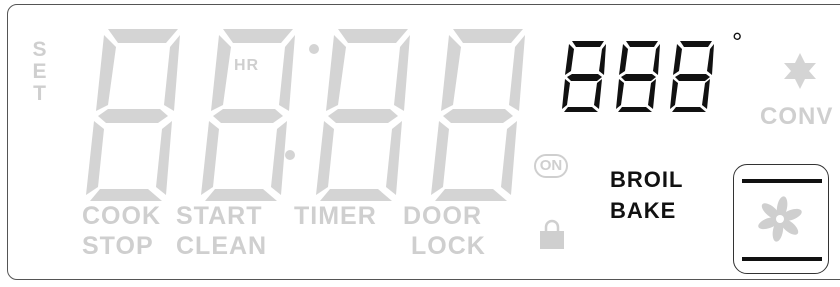 This screenshot has width=840, height=287. Describe the element at coordinates (552, 234) in the screenshot. I see `padlock-icon` at that location.